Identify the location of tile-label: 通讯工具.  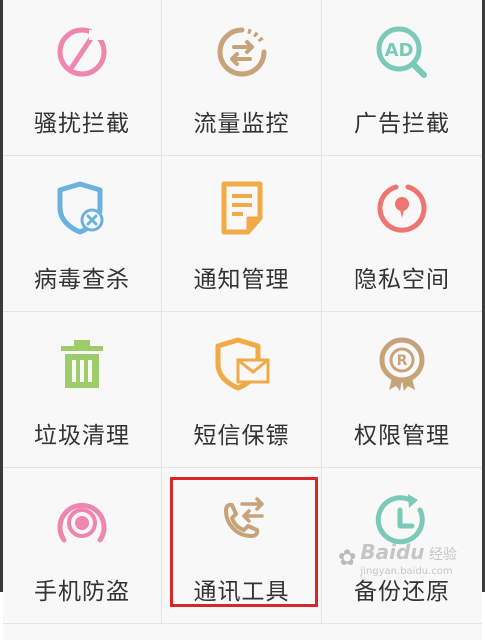
(241, 592).